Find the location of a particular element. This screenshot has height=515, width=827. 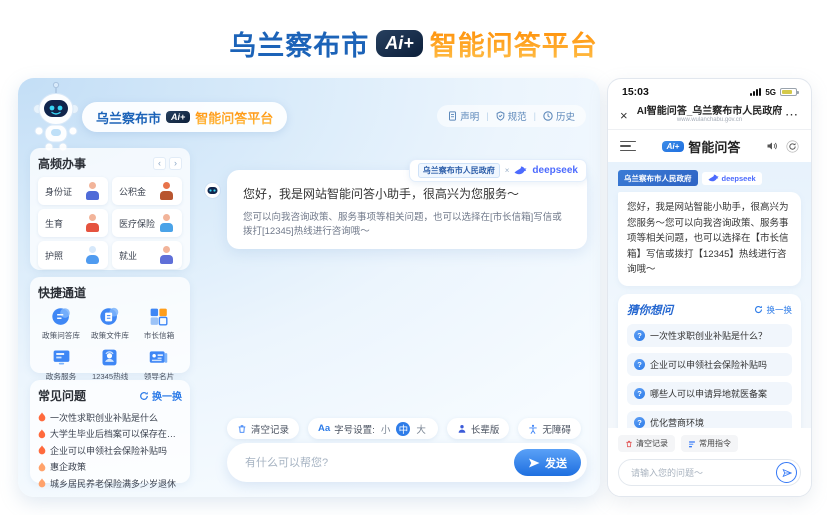

service-item-passport: 护照 is located at coordinates (73, 255).